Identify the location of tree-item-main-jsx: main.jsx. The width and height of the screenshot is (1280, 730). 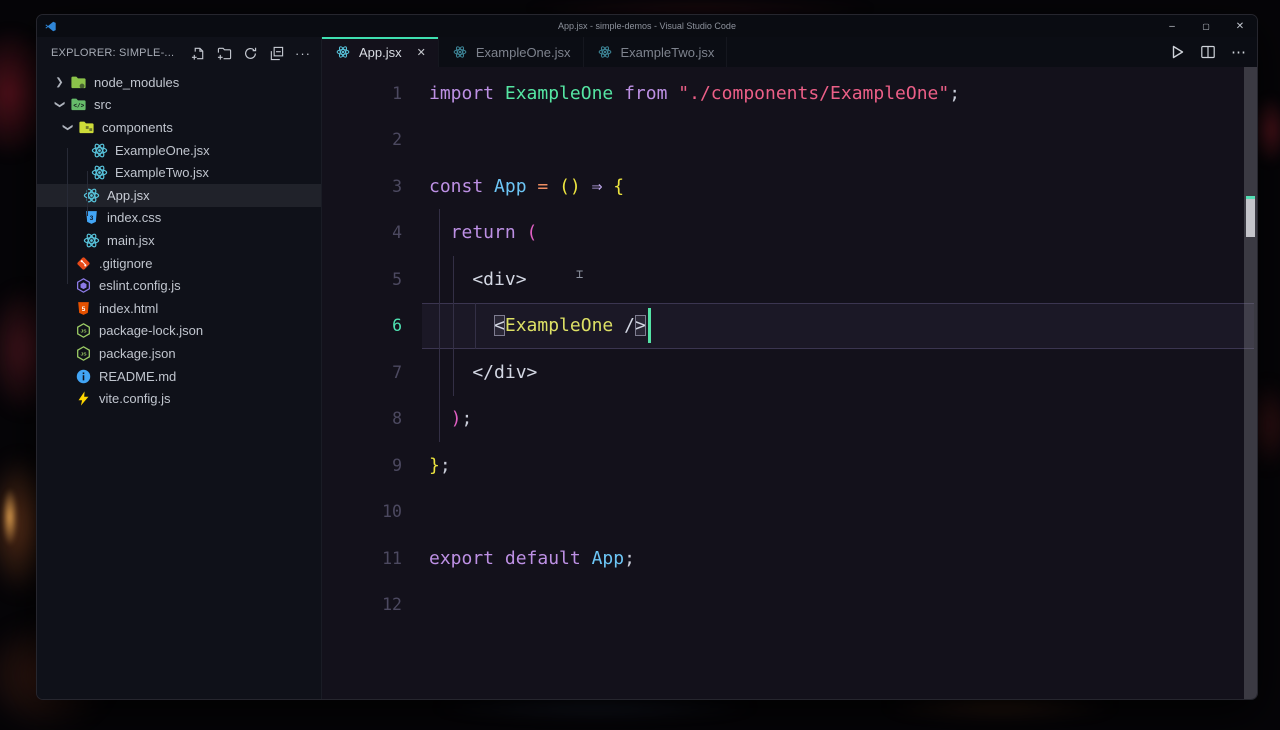
(179, 240).